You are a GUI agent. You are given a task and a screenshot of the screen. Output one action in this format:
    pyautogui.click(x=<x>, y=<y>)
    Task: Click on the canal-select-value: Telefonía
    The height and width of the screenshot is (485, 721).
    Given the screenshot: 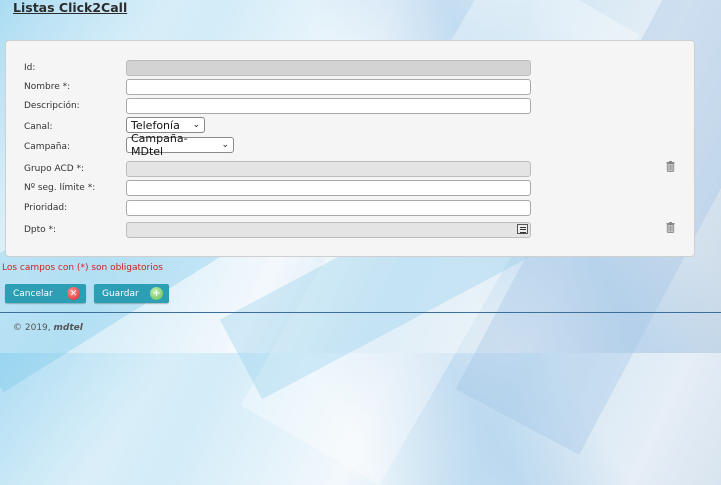 What is the action you would take?
    pyautogui.click(x=155, y=125)
    